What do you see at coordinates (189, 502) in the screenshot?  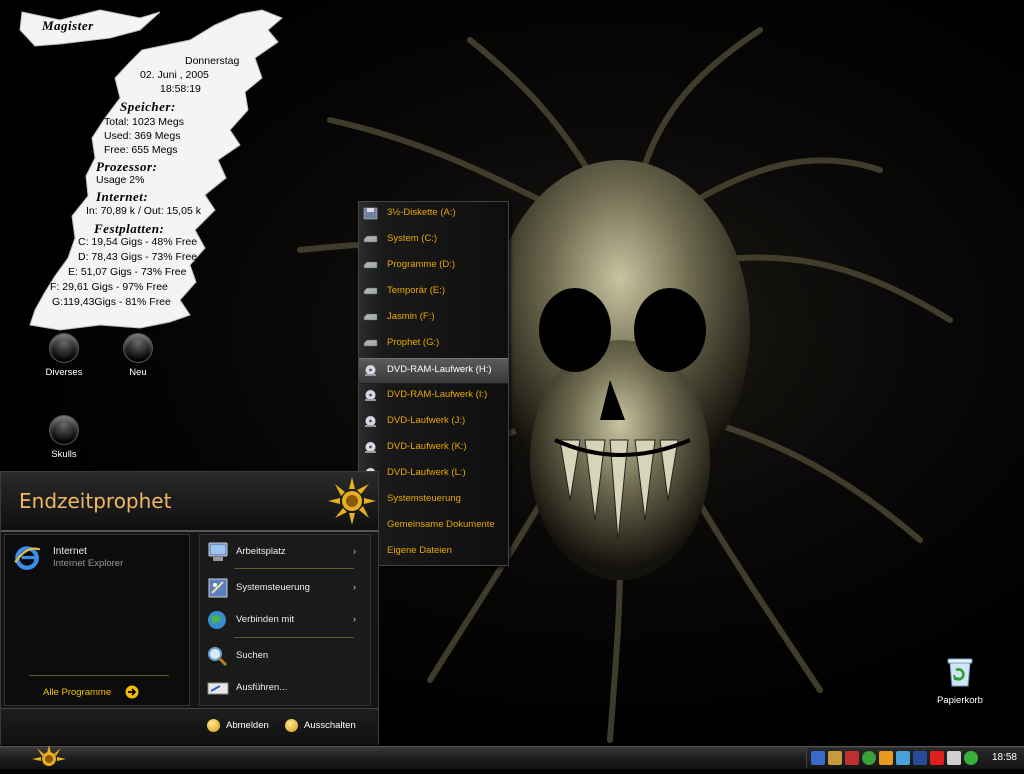 I see `start-menu-header: Endzeitprophet` at bounding box center [189, 502].